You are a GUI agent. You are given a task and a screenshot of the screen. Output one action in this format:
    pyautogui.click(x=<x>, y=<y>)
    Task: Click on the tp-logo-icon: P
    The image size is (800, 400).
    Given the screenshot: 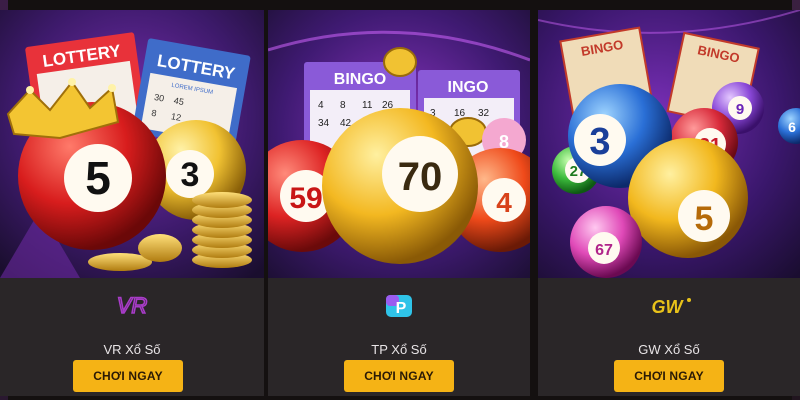 What is the action you would take?
    pyautogui.click(x=399, y=306)
    